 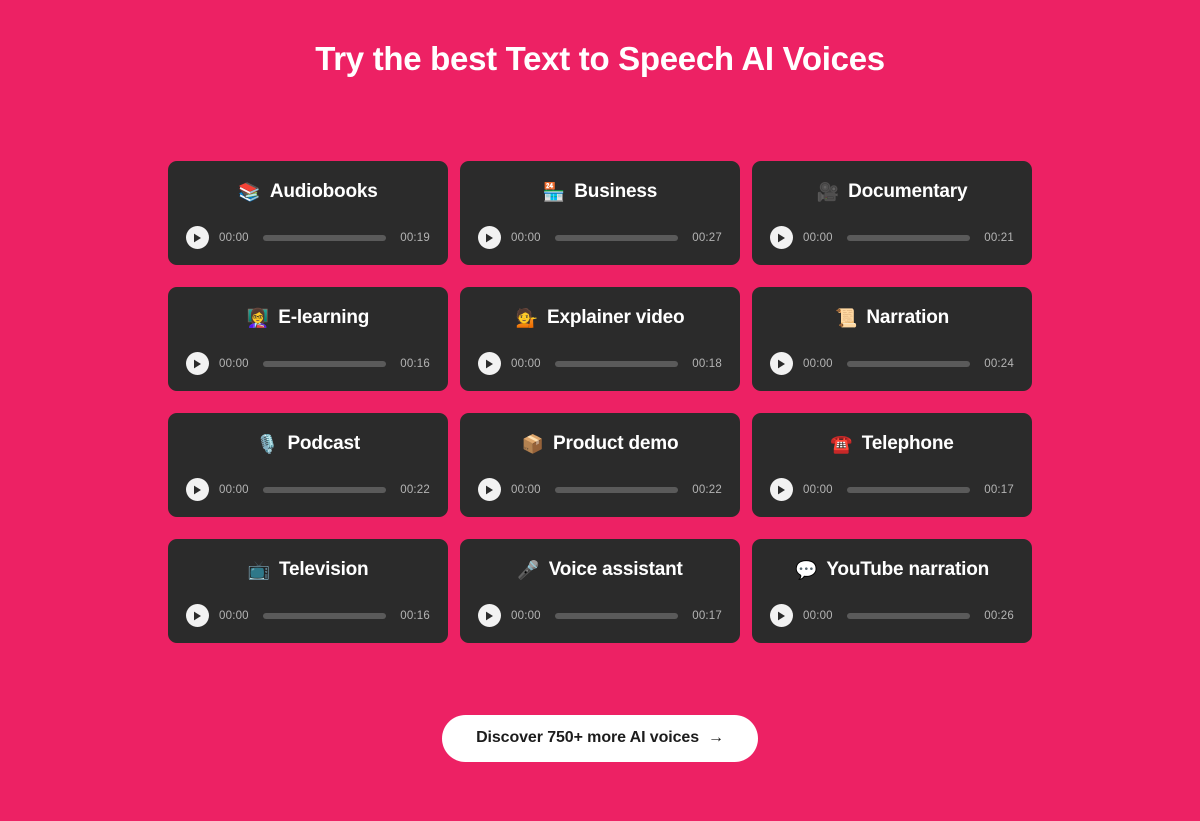 What do you see at coordinates (600, 212) in the screenshot?
I see `voice-card: 🏪 Business 00:00 00:27` at bounding box center [600, 212].